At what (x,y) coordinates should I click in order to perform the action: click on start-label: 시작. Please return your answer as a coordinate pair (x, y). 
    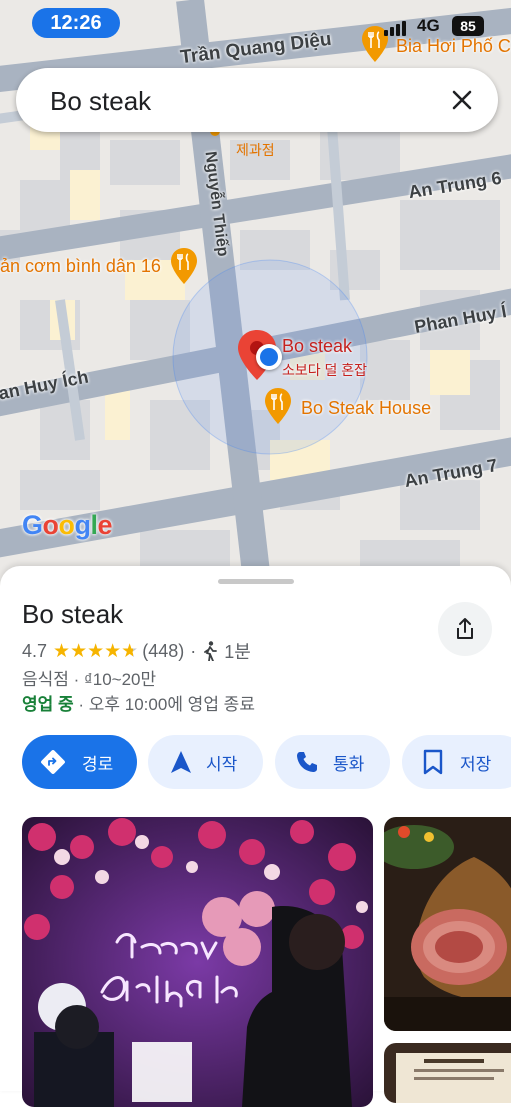
    Looking at the image, I should click on (222, 764).